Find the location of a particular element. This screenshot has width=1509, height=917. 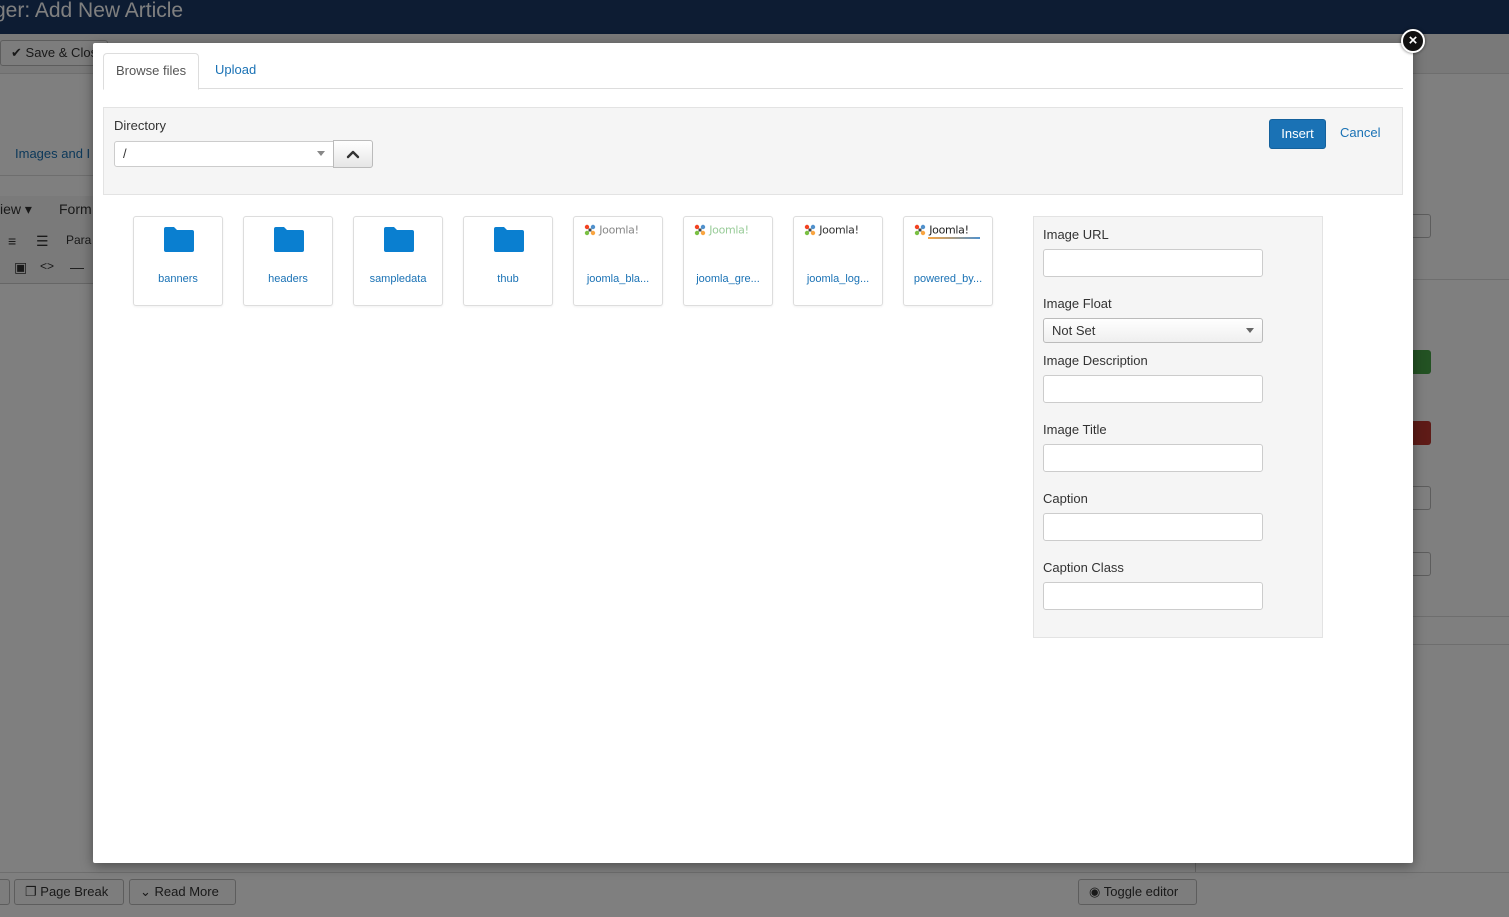

item-label: headers is located at coordinates (288, 279).